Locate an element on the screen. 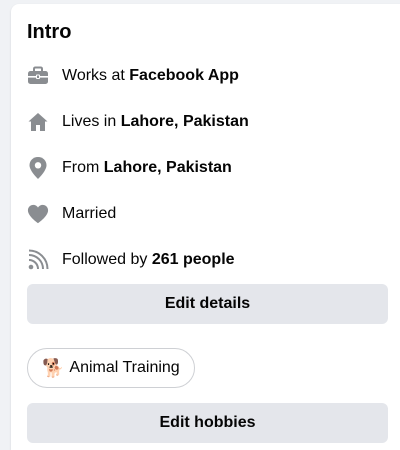 The height and width of the screenshot is (450, 400). heart-icon is located at coordinates (38, 214).